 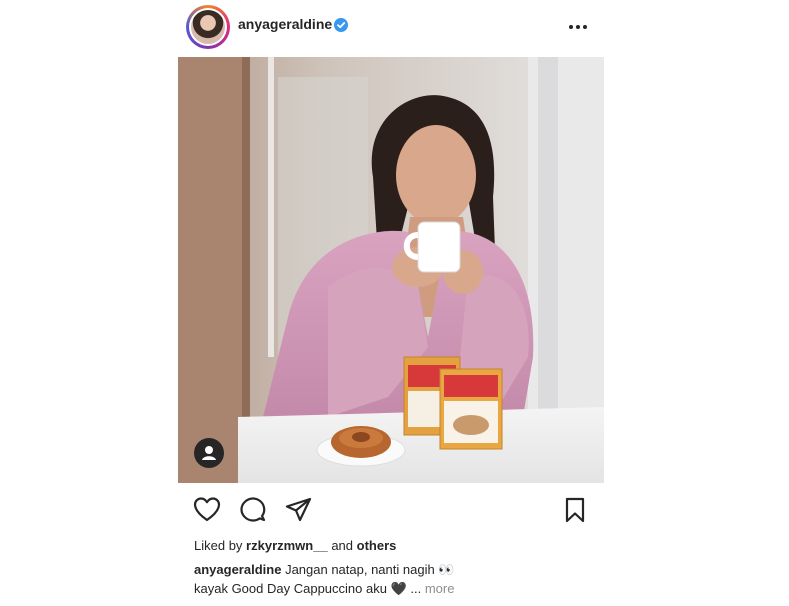 I want to click on caption-more-link: more, so click(x=440, y=588).